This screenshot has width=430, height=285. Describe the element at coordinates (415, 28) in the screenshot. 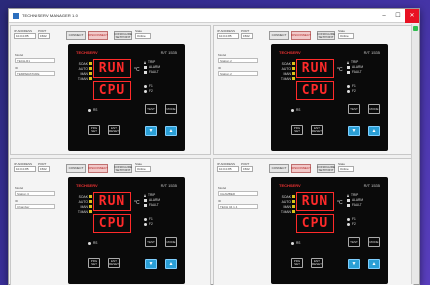

I see `status-indicator-icon` at that location.